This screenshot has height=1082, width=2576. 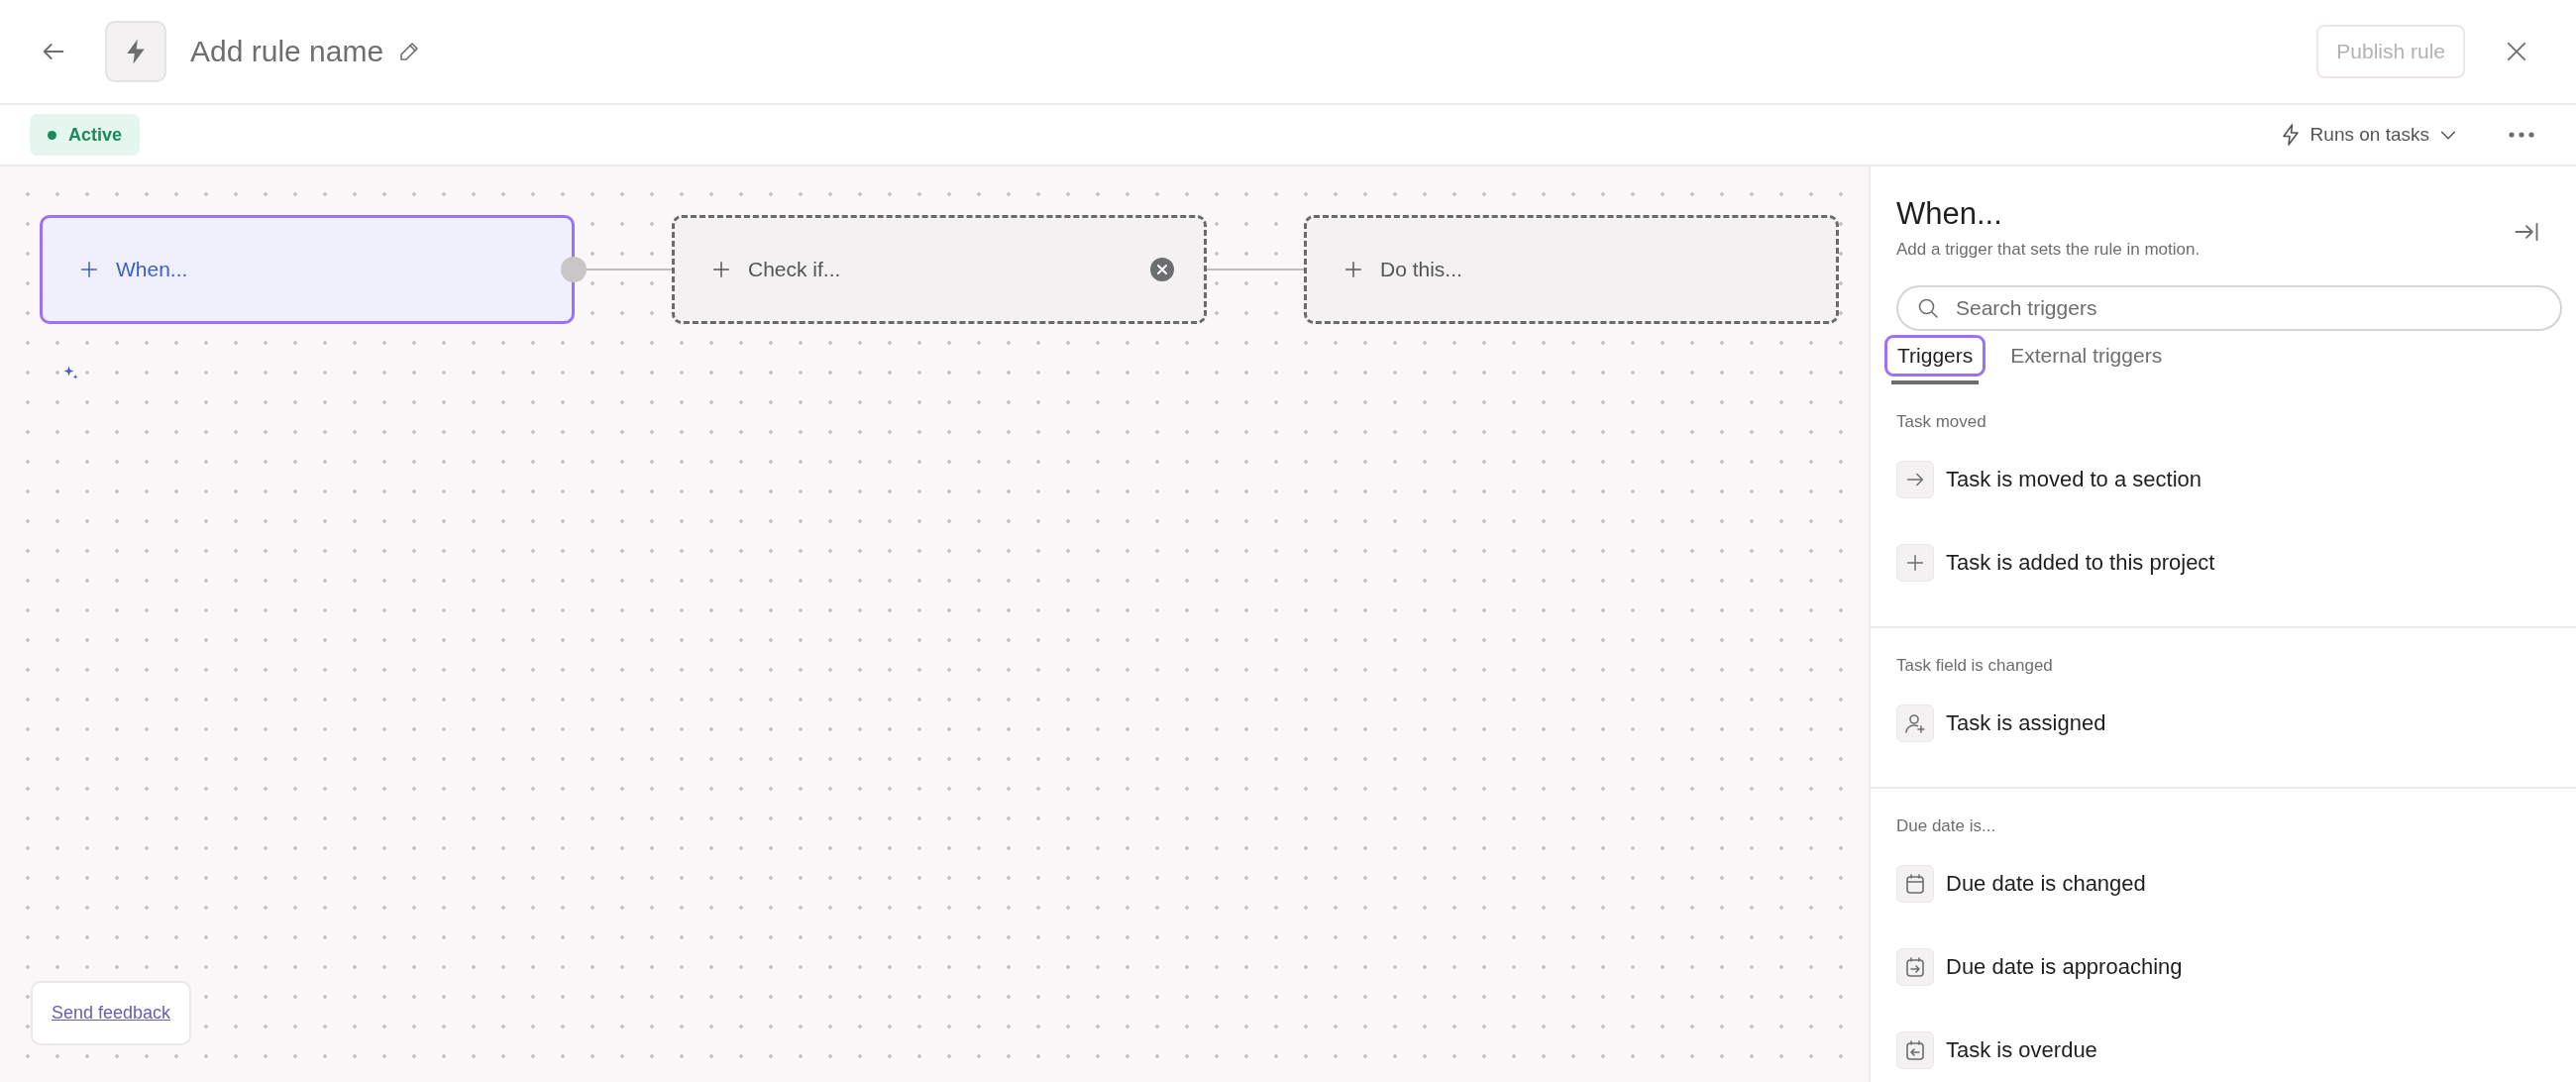 What do you see at coordinates (287, 51) in the screenshot?
I see `rule-name: Add rule name` at bounding box center [287, 51].